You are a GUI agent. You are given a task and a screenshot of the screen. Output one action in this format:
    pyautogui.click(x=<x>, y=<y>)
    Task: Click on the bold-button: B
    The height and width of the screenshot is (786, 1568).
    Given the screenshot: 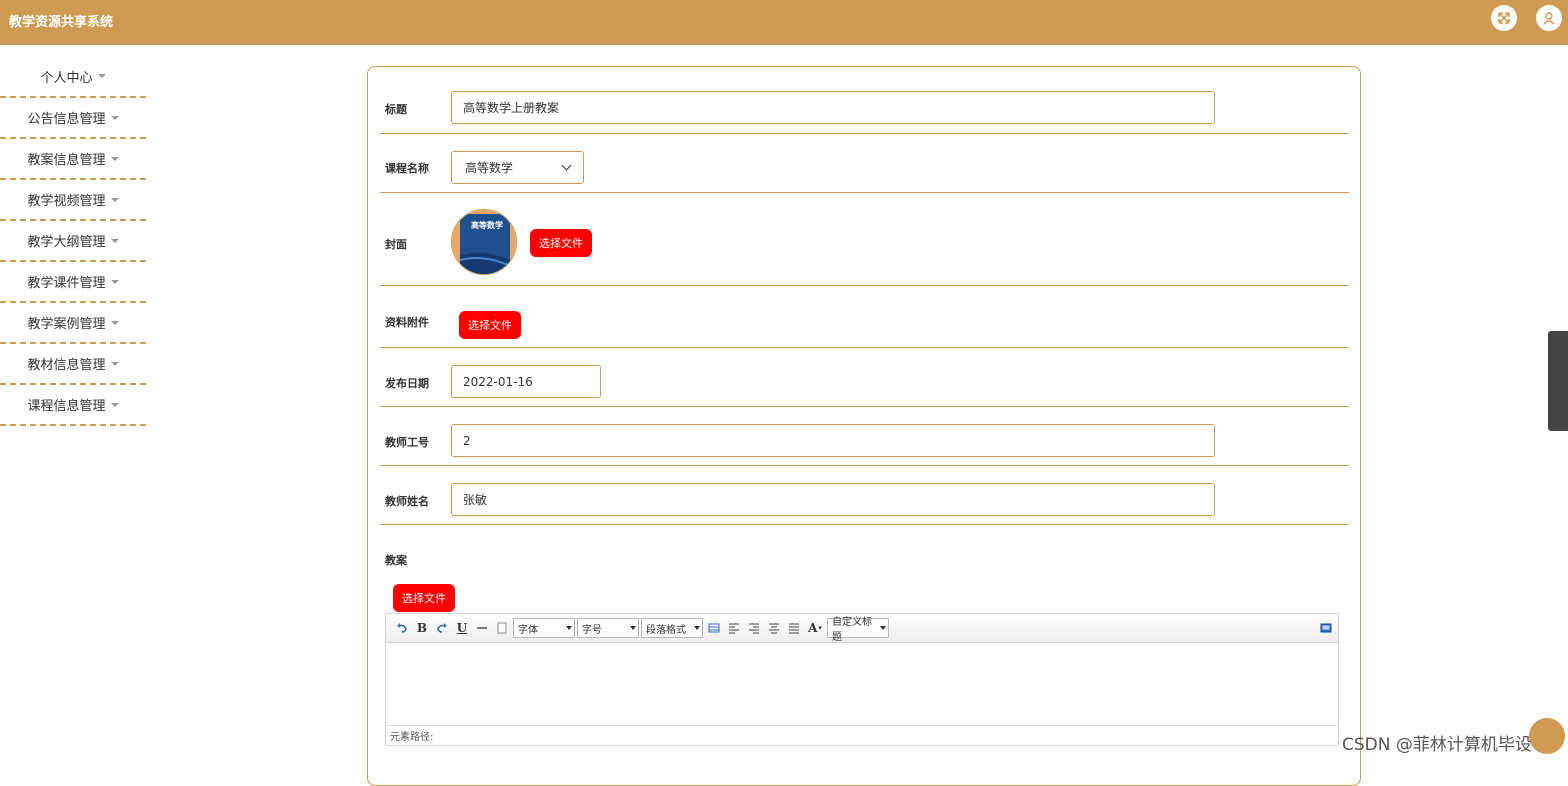 What is the action you would take?
    pyautogui.click(x=422, y=628)
    